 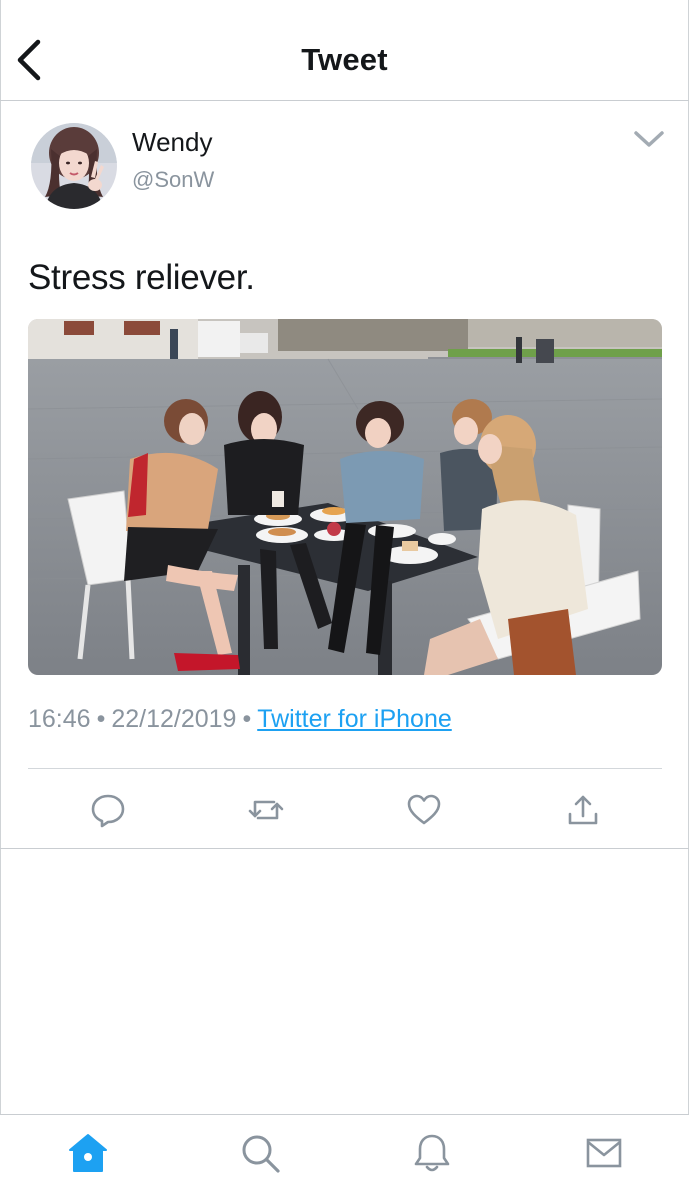 I want to click on tab-home, so click(x=88, y=1153).